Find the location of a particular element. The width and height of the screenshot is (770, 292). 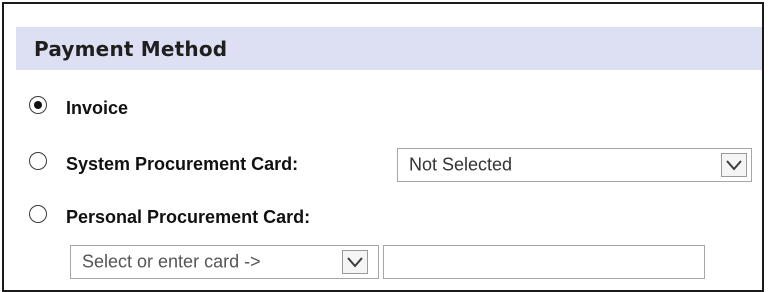

personal-card-number-input is located at coordinates (544, 262).